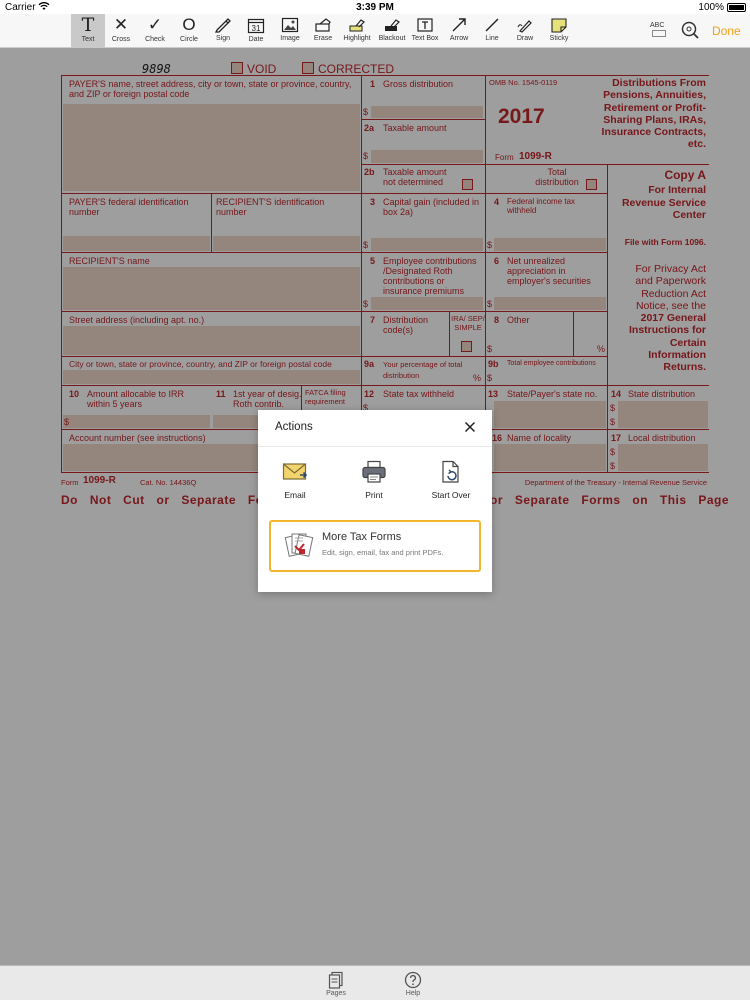 This screenshot has height=1000, width=750. I want to click on help-icon, so click(413, 980).